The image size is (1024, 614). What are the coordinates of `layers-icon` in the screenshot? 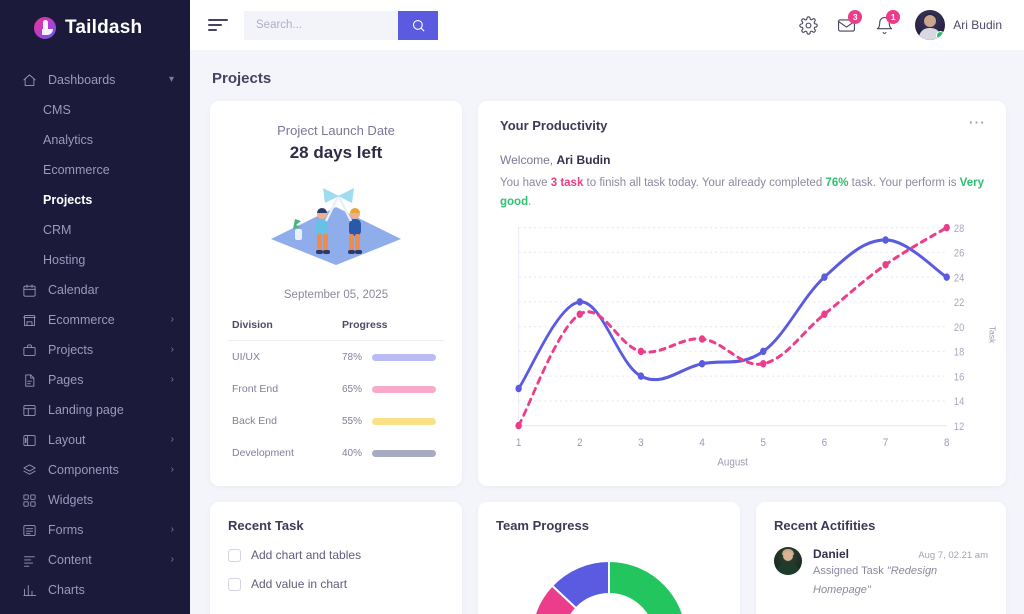 It's located at (29, 470).